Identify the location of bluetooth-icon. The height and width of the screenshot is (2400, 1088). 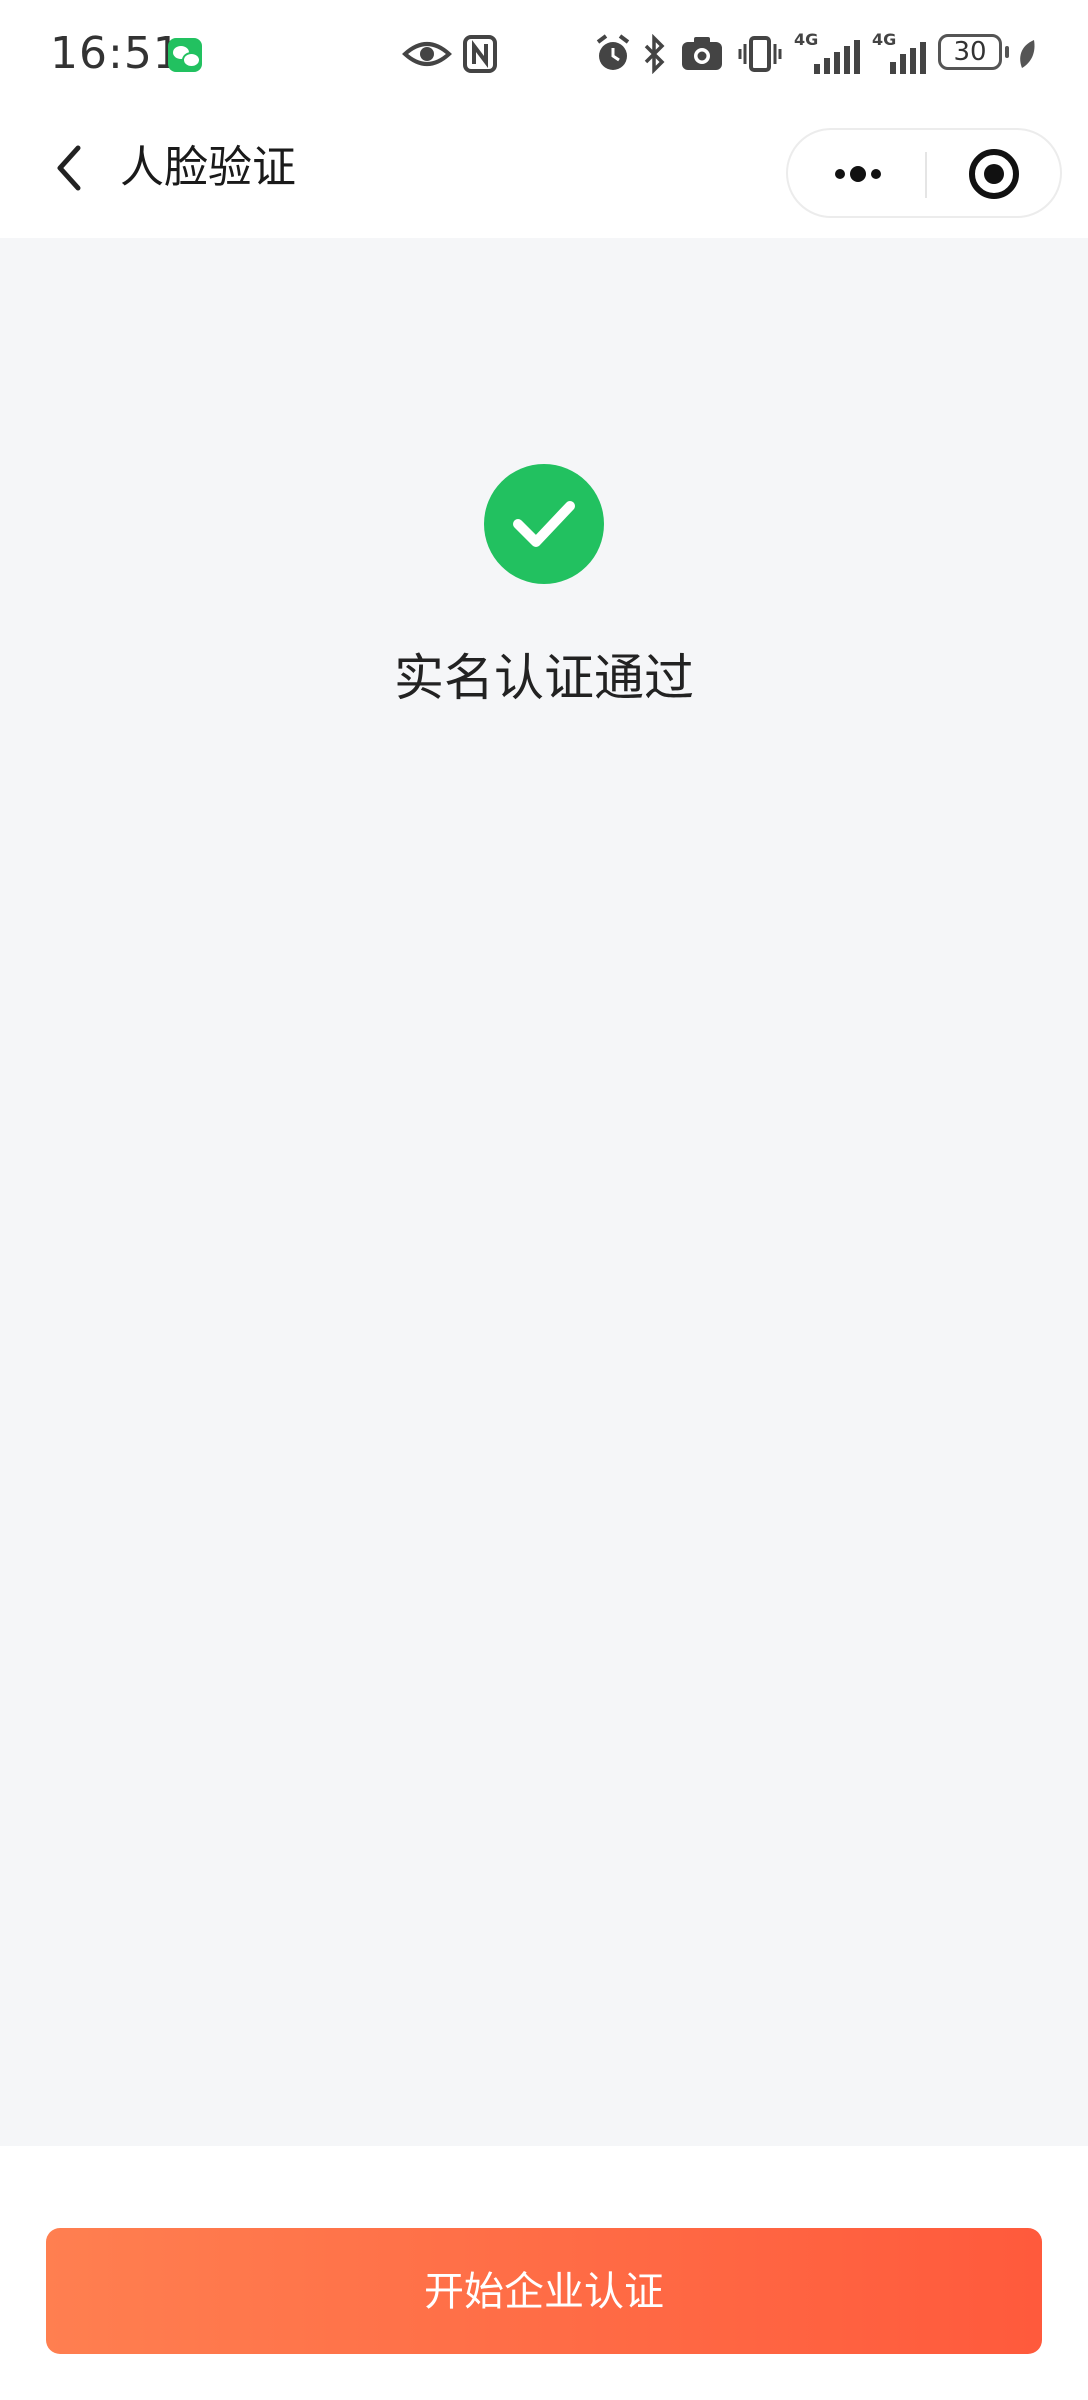
(654, 54).